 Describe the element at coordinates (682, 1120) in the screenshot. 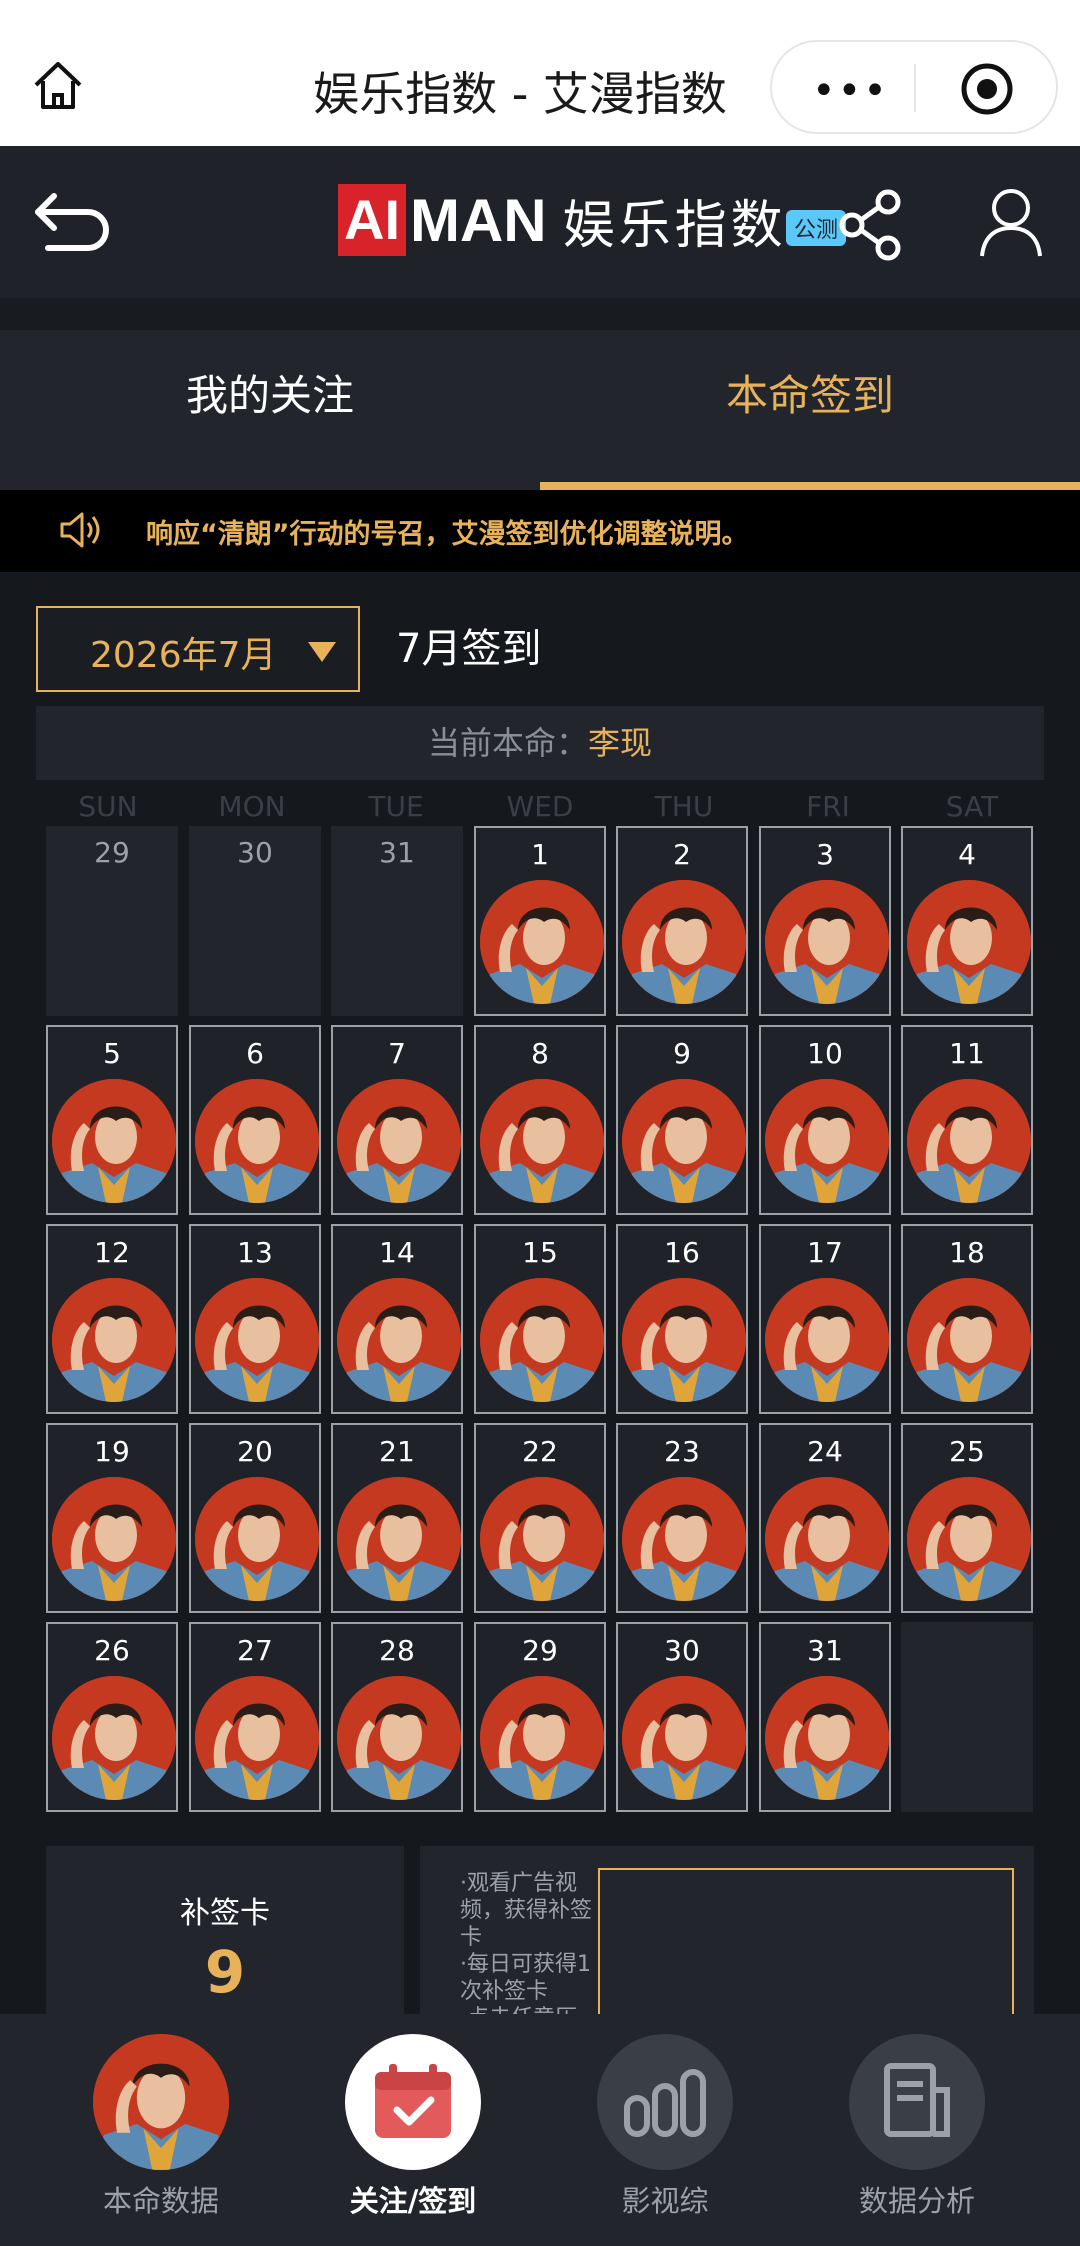

I see `calendar-day-cell: 9` at that location.